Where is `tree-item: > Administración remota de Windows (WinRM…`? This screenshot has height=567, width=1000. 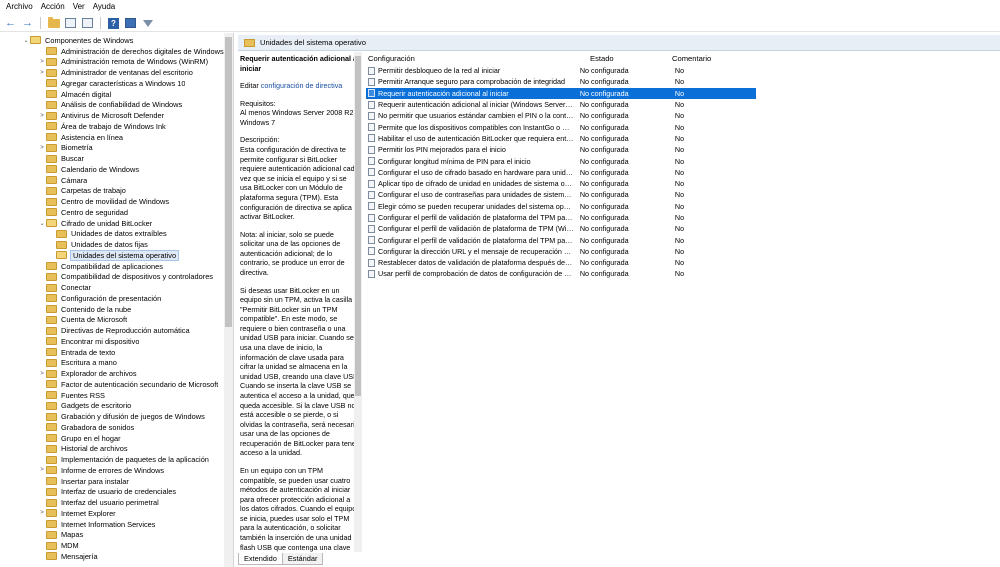
tree-item: > Administración remota de Windows (WinRM… is located at coordinates (112, 62).